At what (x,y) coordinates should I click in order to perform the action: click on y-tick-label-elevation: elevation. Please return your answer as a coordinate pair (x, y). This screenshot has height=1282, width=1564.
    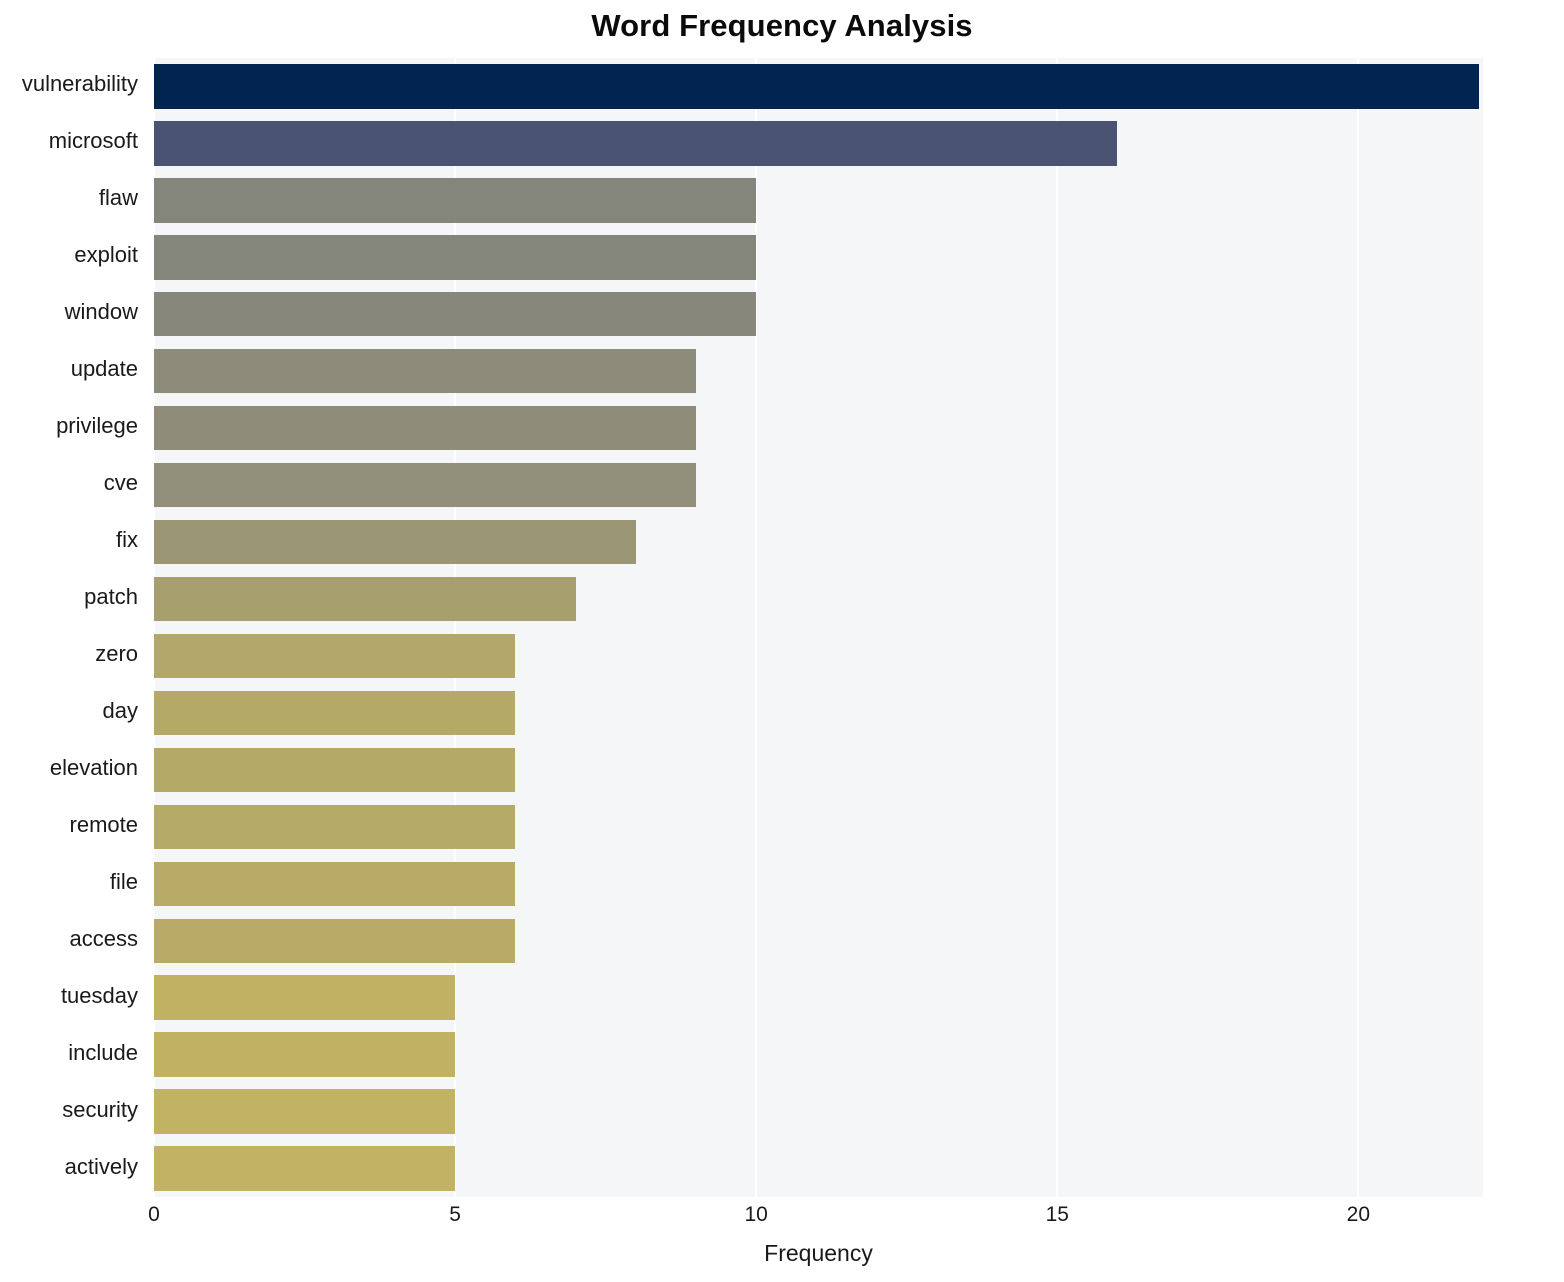
    Looking at the image, I should click on (93, 767).